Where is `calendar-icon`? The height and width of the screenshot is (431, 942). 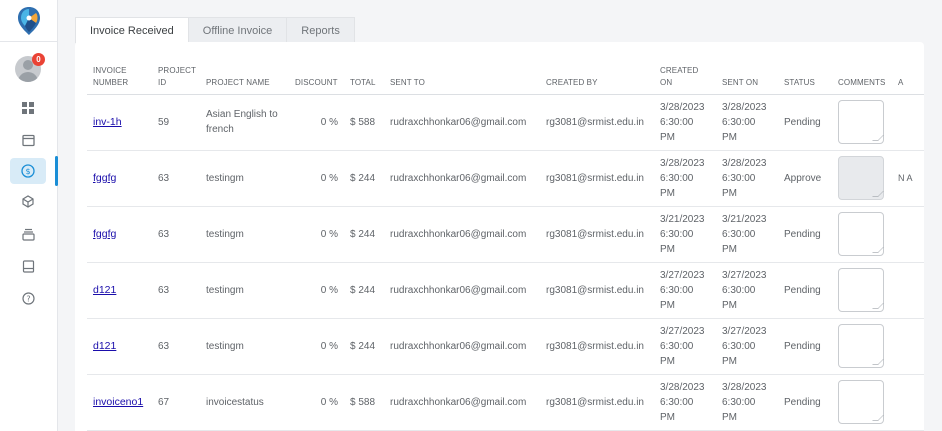
calendar-icon is located at coordinates (28, 140).